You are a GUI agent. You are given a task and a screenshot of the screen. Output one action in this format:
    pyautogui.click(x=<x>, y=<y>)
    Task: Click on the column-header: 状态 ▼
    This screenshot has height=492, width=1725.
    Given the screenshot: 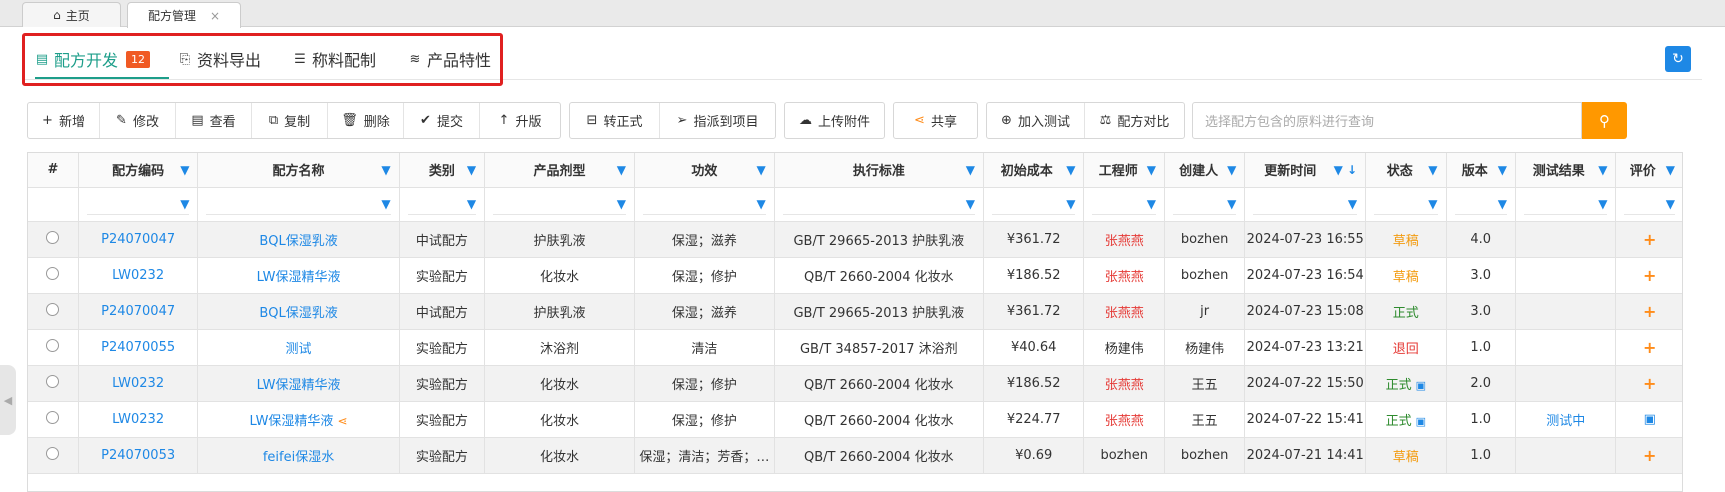 What is the action you would take?
    pyautogui.click(x=1406, y=170)
    